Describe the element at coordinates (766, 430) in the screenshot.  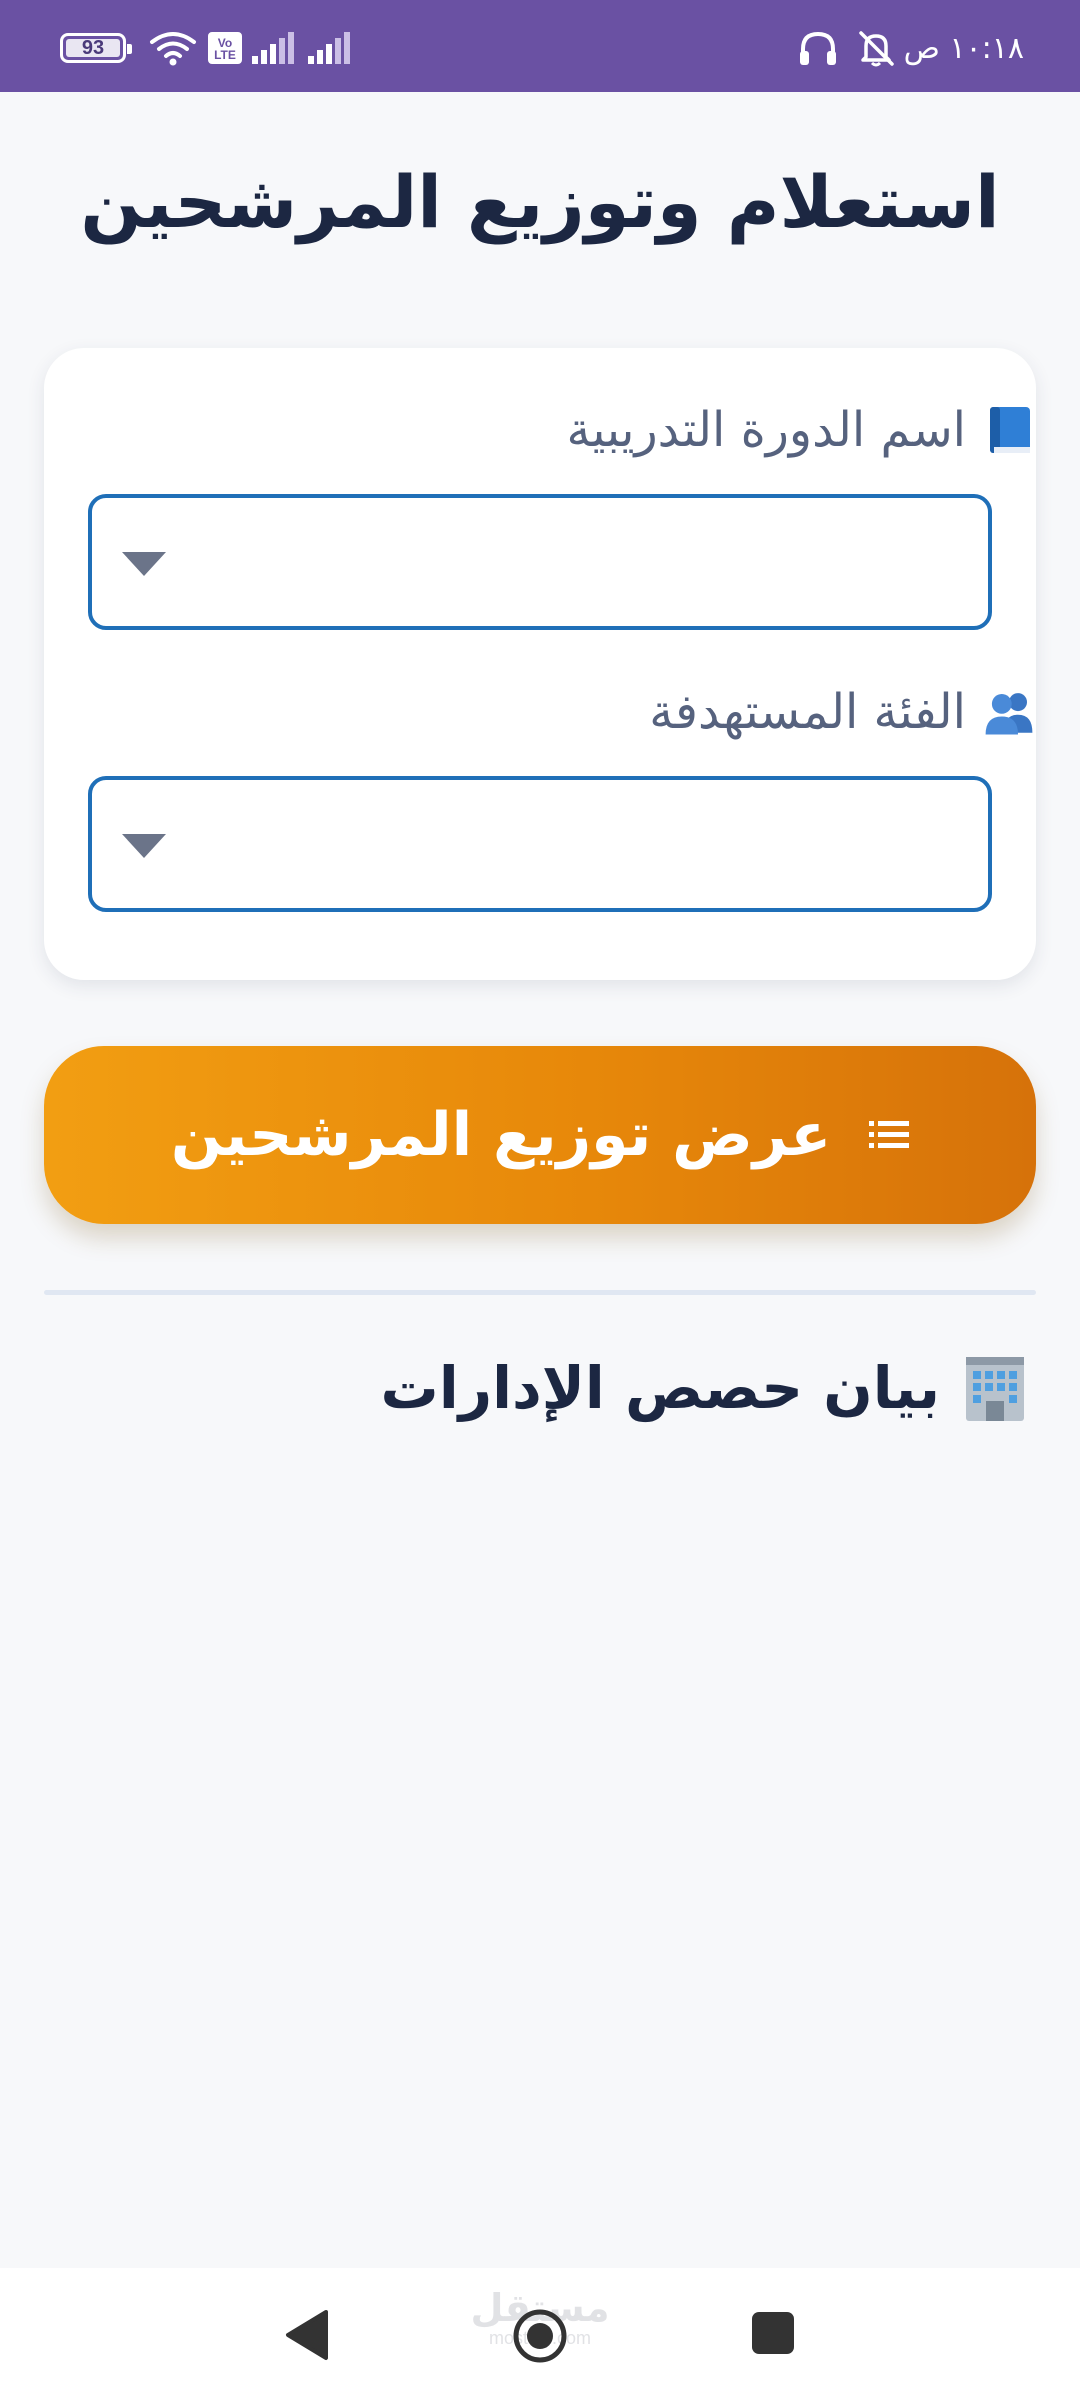
I see `course-name-label-text: اسم الدورة التدريبية` at that location.